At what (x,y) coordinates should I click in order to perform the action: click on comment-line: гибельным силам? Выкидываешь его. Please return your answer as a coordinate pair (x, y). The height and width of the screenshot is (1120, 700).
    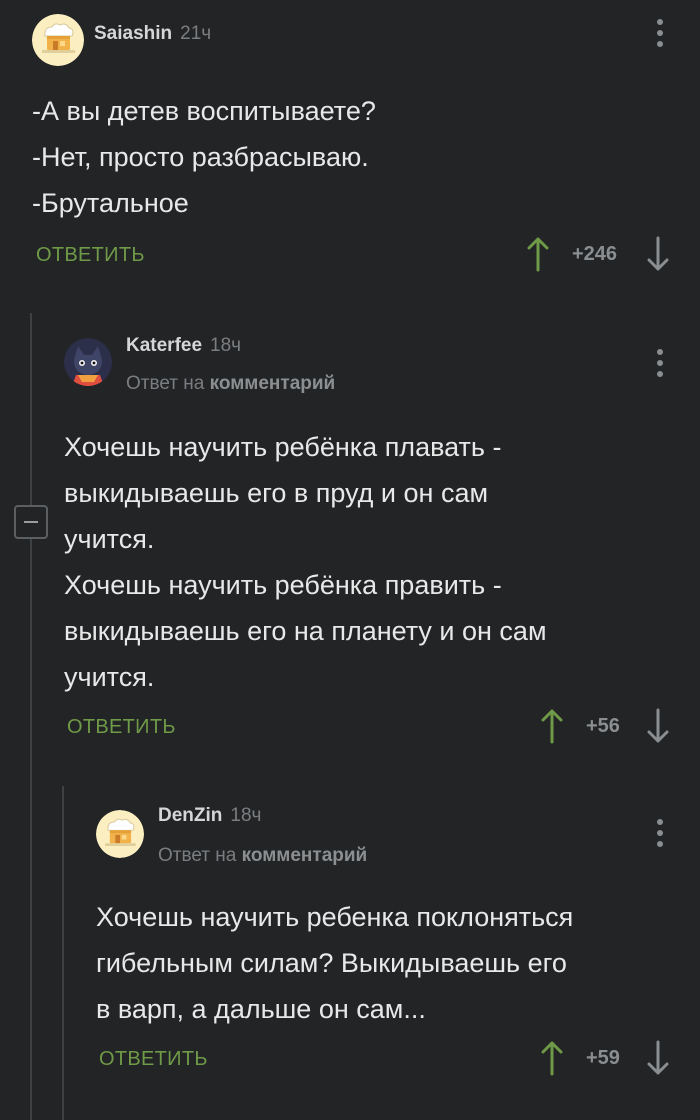
    Looking at the image, I should click on (331, 963).